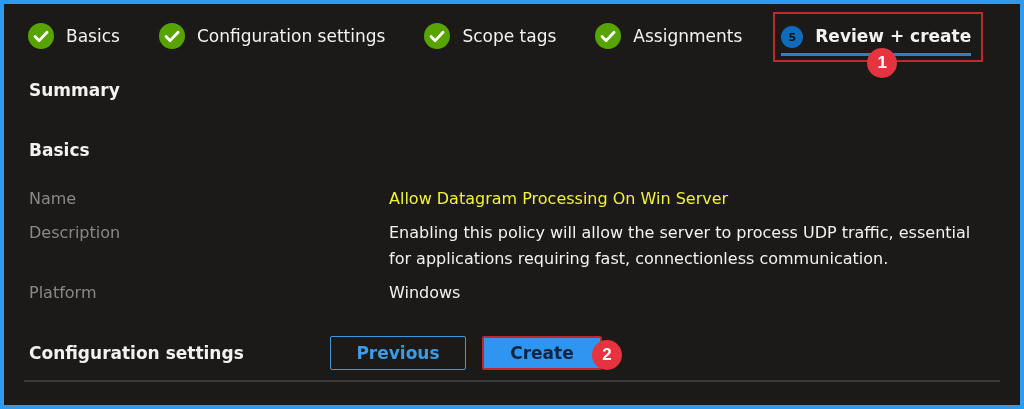  Describe the element at coordinates (74, 90) in the screenshot. I see `section-heading: Summary` at that location.